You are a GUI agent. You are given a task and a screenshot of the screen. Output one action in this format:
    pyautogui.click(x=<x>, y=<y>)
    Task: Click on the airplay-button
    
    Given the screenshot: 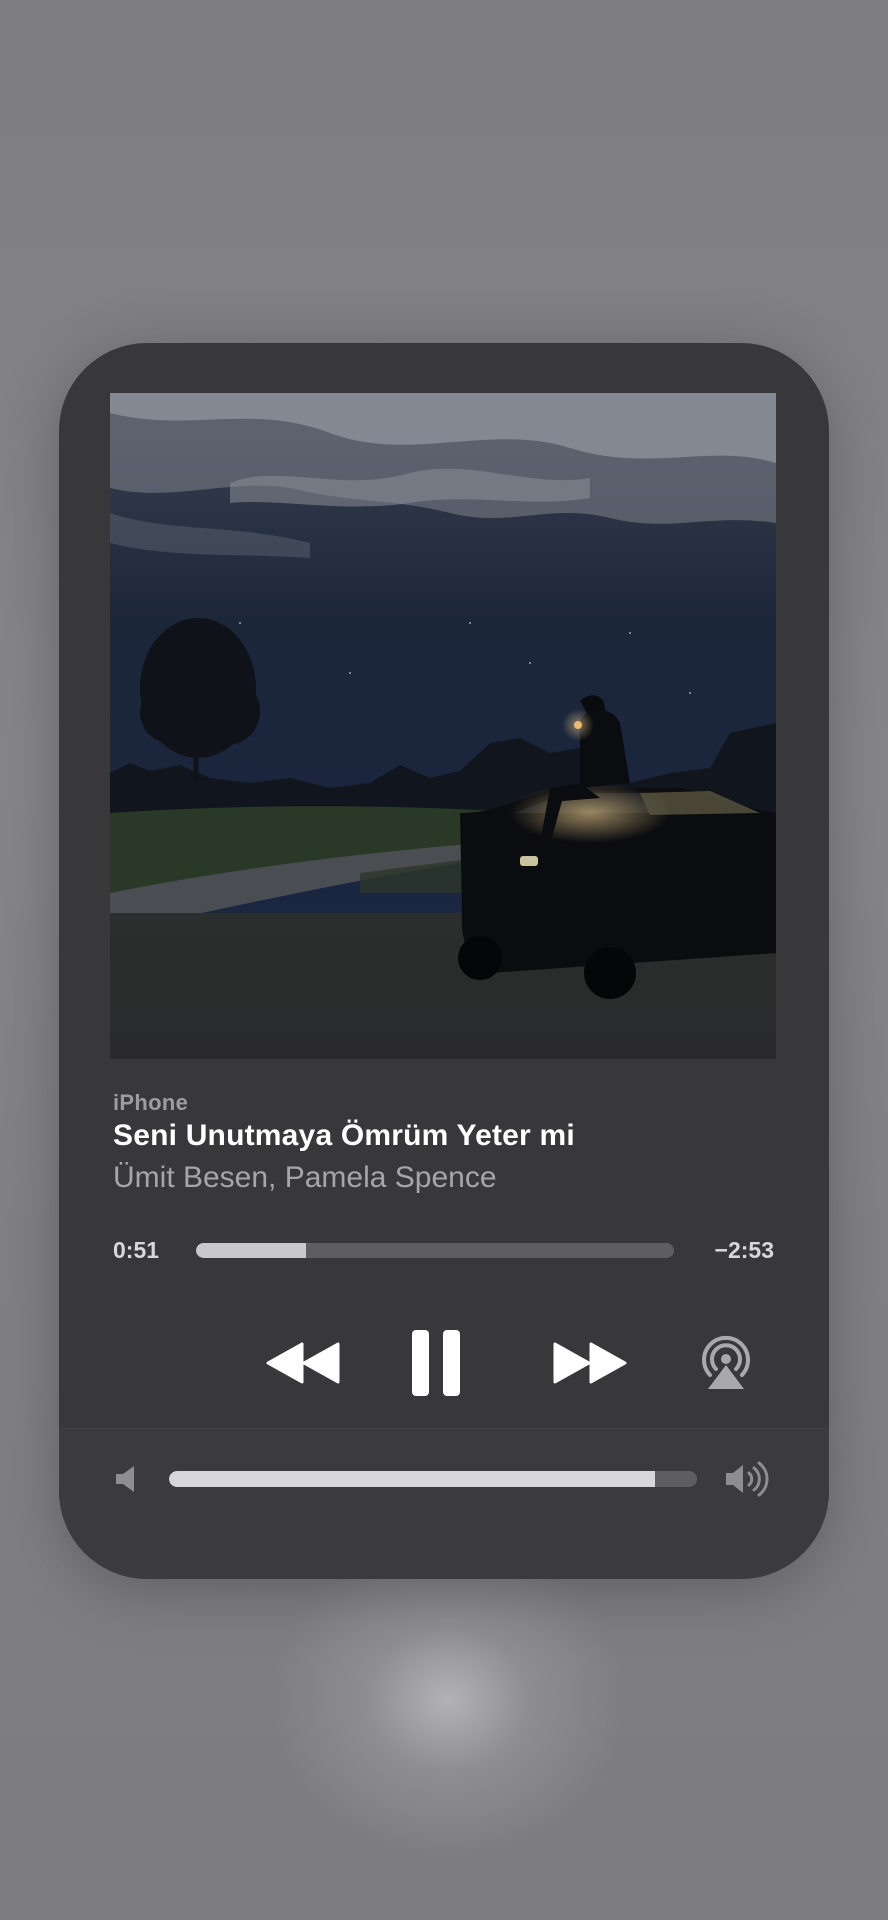 What is the action you would take?
    pyautogui.click(x=726, y=1361)
    